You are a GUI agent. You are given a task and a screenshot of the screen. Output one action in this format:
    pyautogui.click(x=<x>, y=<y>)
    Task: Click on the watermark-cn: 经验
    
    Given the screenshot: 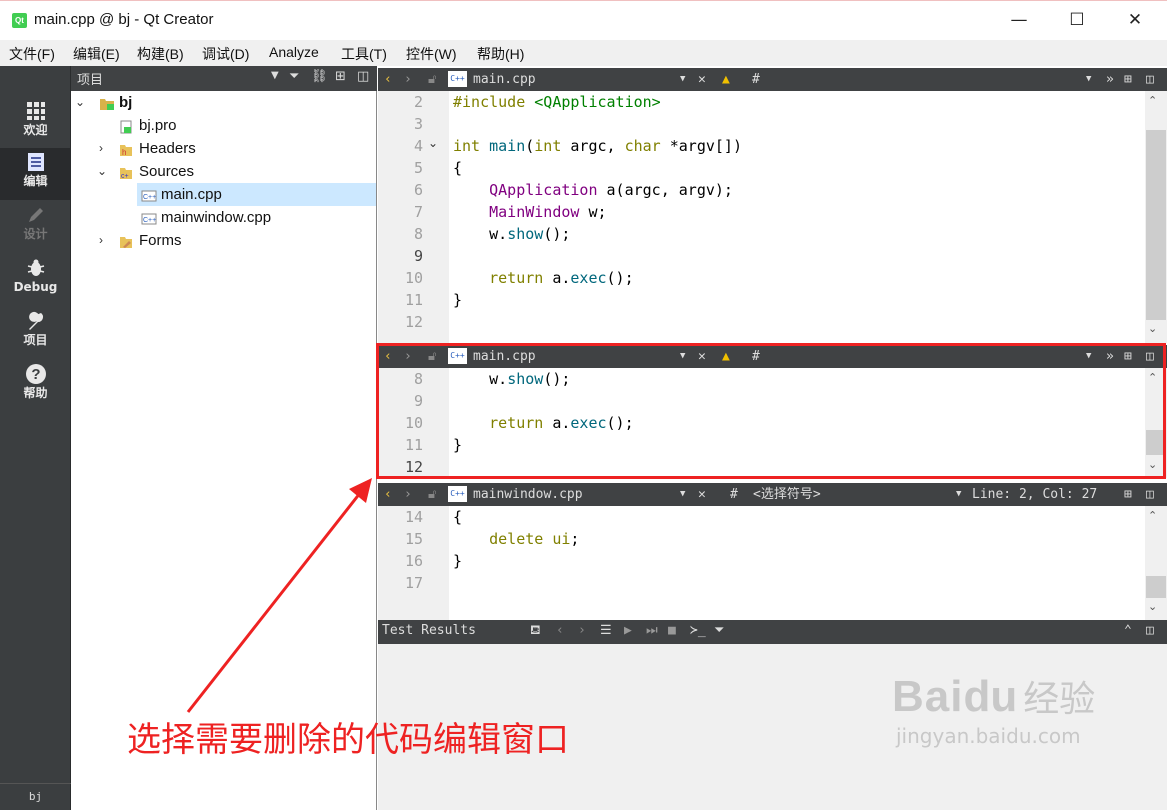 What is the action you would take?
    pyautogui.click(x=1059, y=698)
    